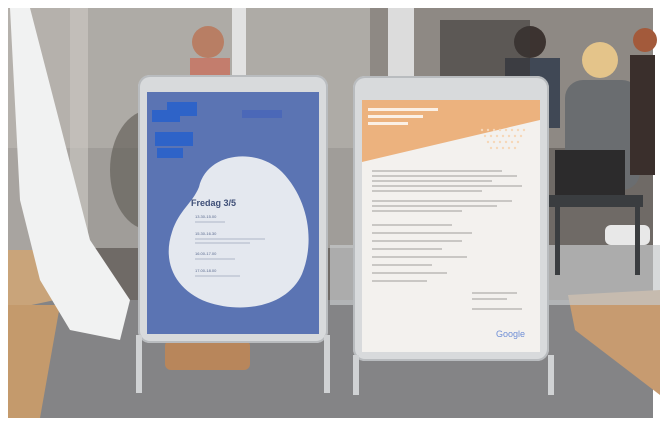 Image resolution: width=661 pixels, height=426 pixels. I want to click on right-sign-banner, so click(451, 205).